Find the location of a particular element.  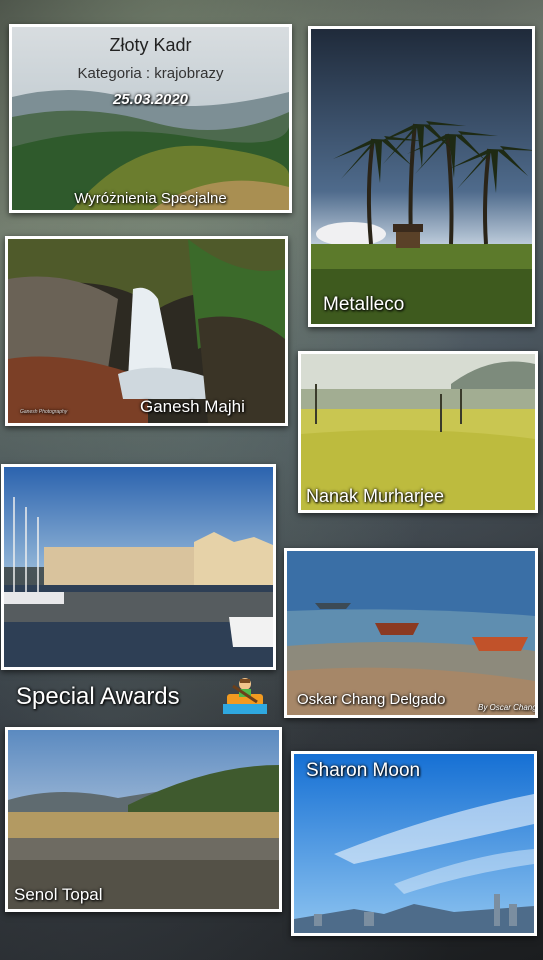

waterfall-image is located at coordinates (146, 331).